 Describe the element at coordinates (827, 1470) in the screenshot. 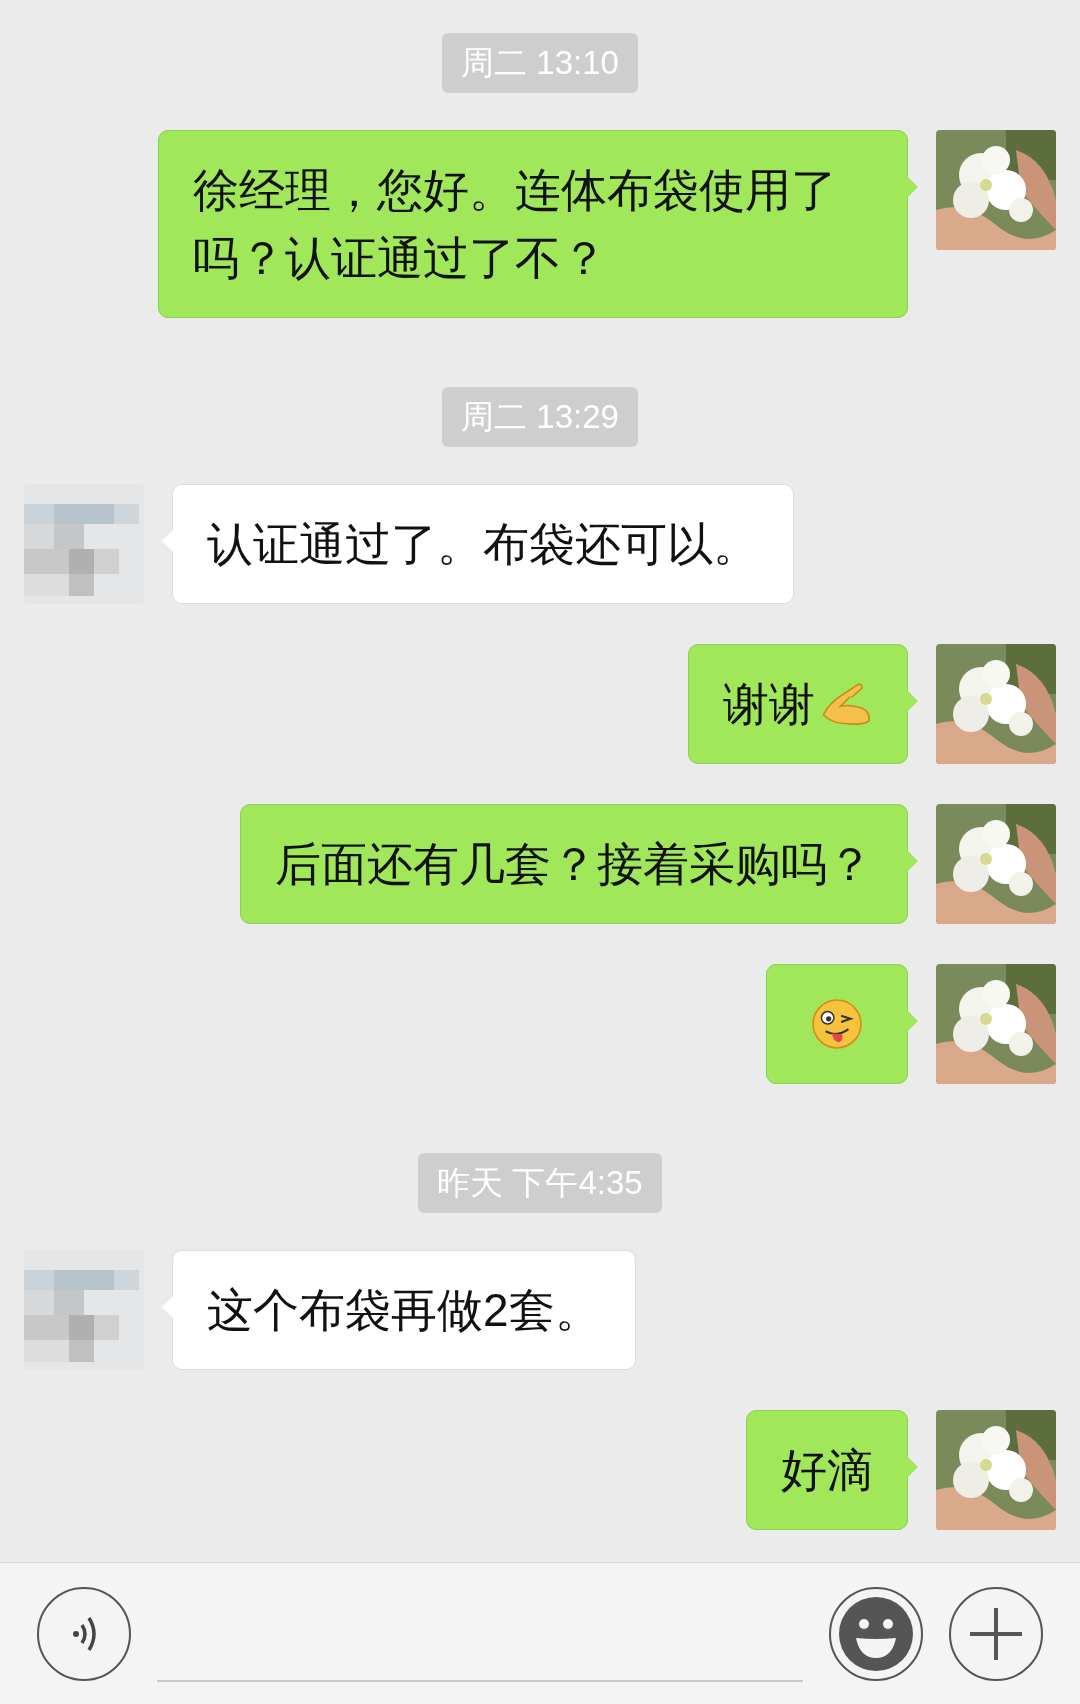

I see `message-bubble: 好滴` at that location.